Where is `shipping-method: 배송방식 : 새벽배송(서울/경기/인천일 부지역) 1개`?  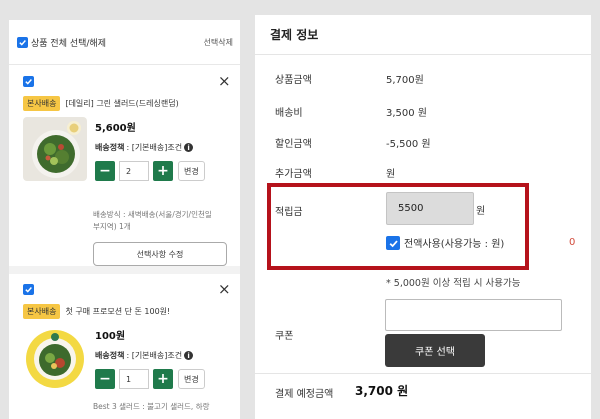
shipping-method: 배송방식 : 새벽배송(서울/경기/인천일 부지역) 1개 is located at coordinates (161, 221).